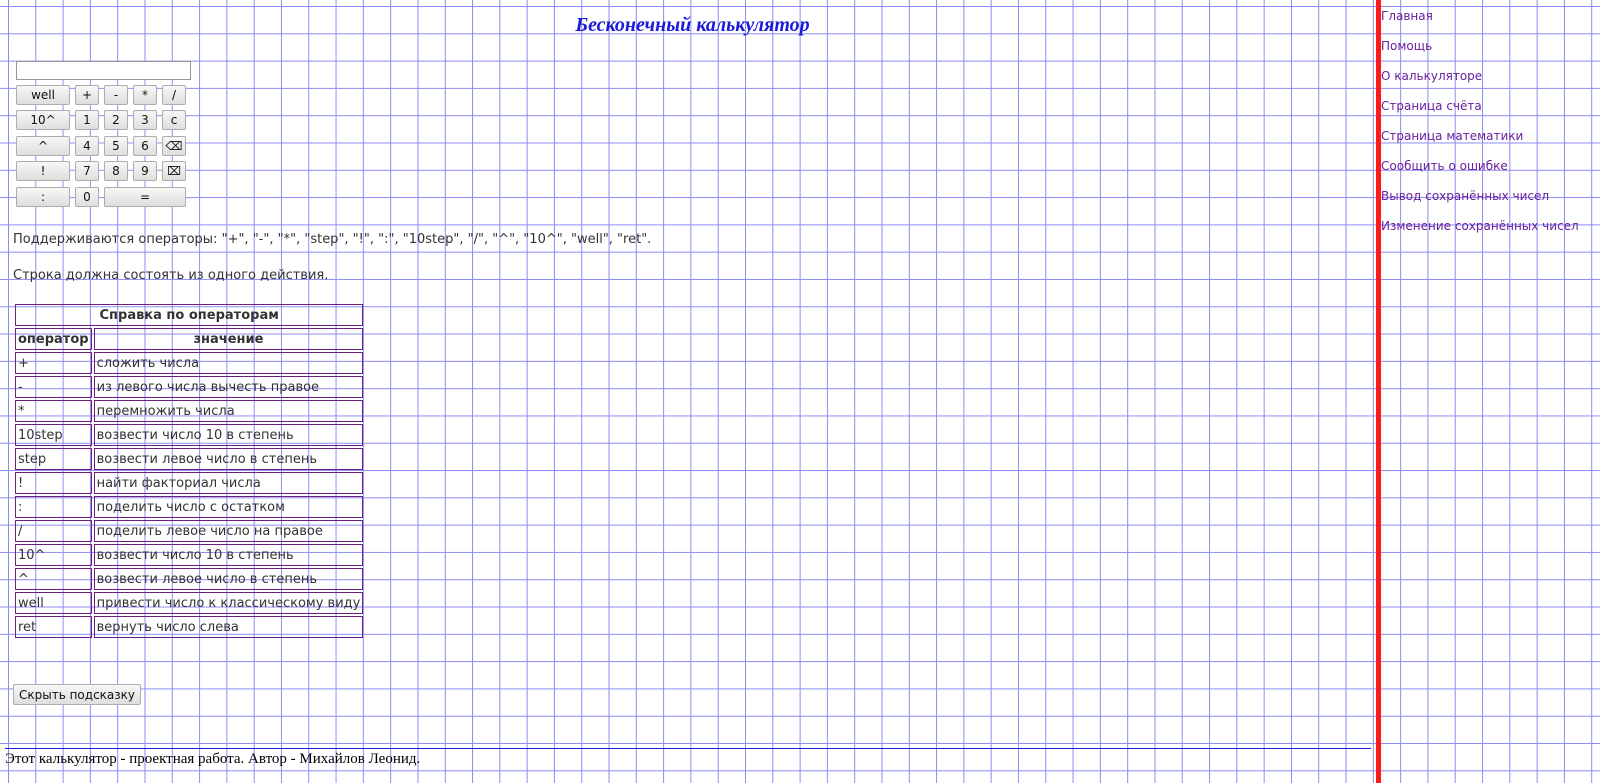  I want to click on meaning-cell: сложить числа, so click(228, 363).